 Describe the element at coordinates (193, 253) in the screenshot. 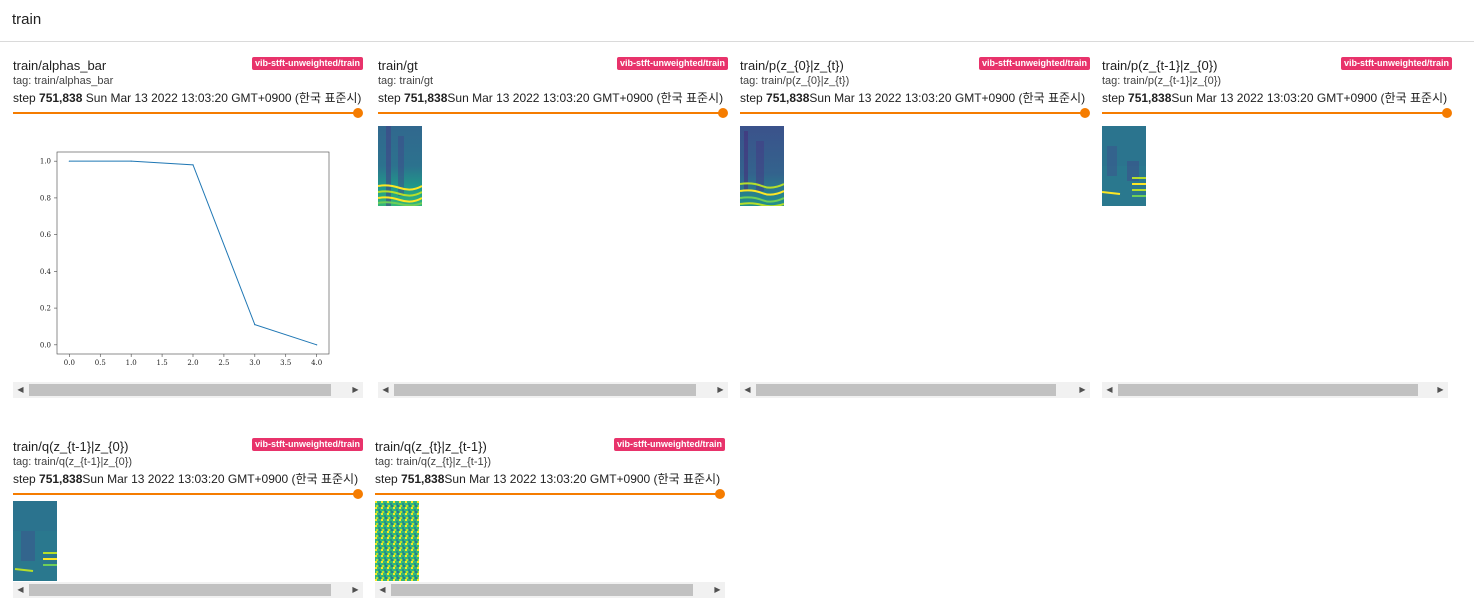

I see `plot-frame` at that location.